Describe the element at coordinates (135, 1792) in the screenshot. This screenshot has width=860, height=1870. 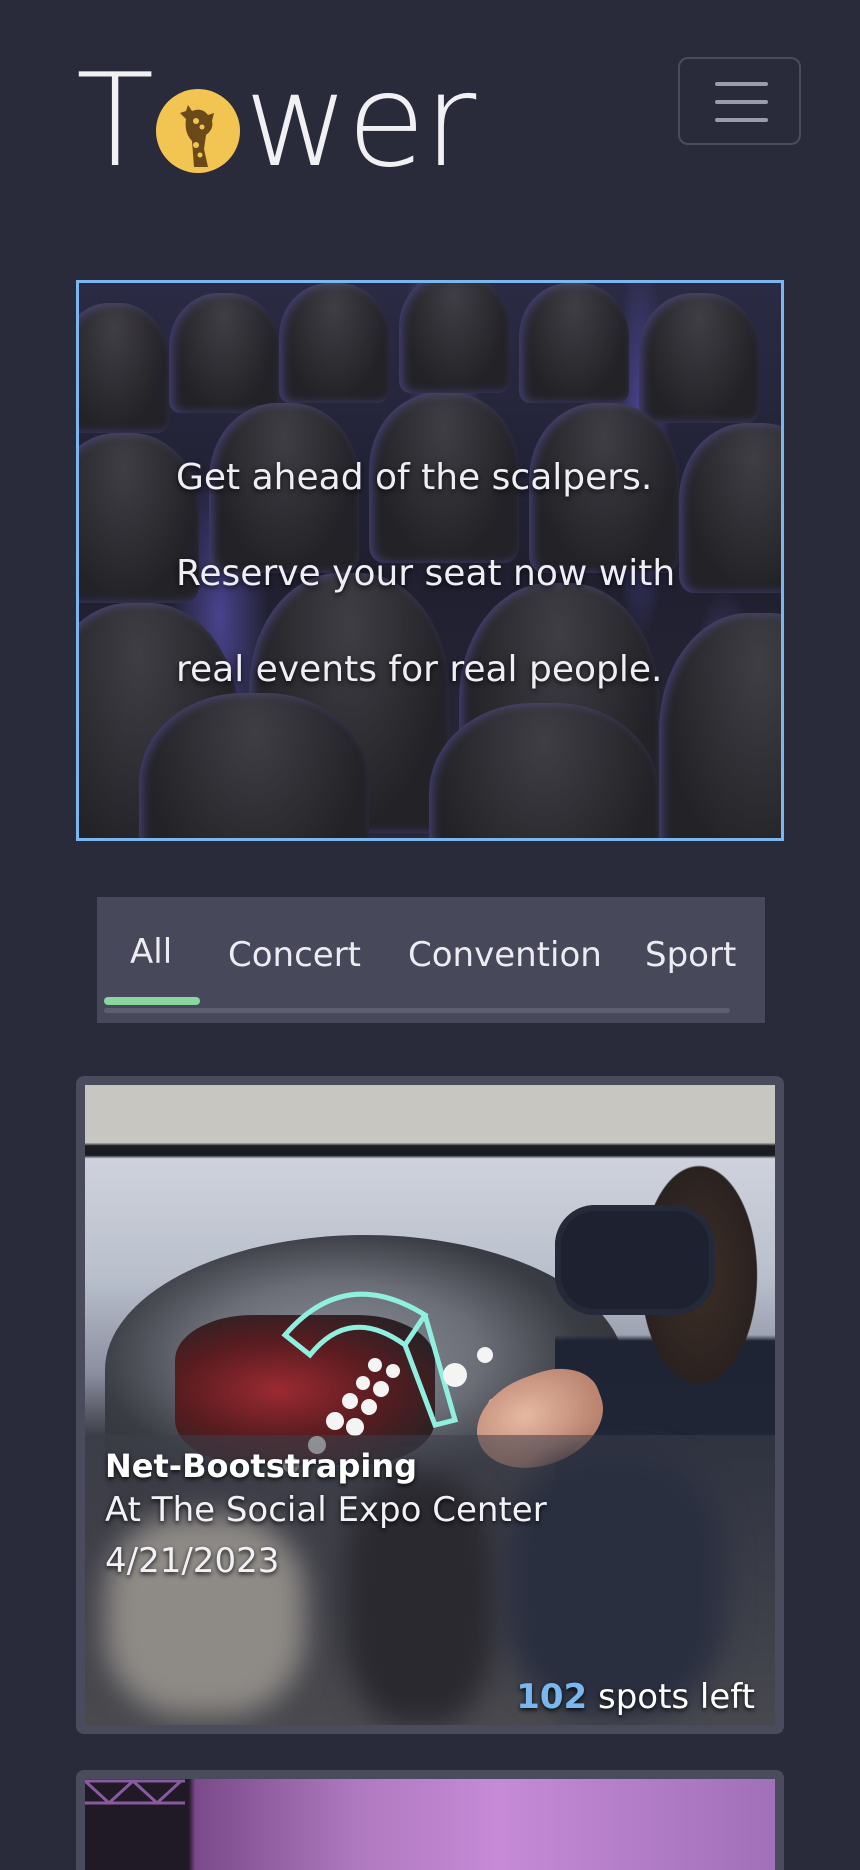
I see `truss-graphic` at that location.